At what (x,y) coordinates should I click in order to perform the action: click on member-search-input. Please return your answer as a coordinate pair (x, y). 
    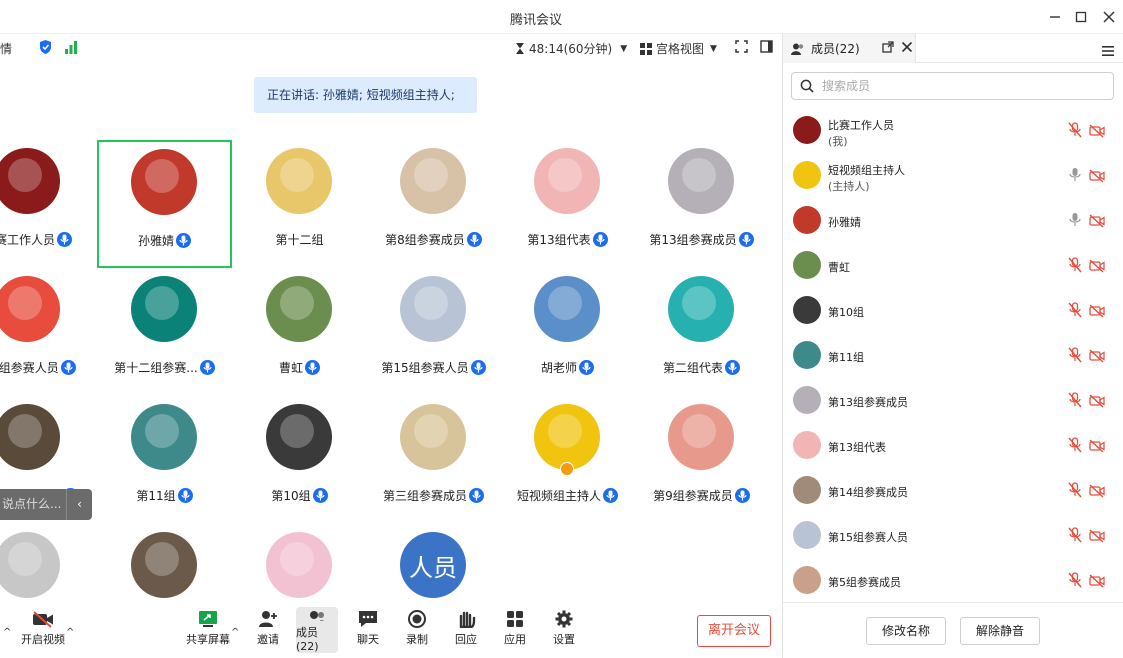
    Looking at the image, I should click on (962, 86).